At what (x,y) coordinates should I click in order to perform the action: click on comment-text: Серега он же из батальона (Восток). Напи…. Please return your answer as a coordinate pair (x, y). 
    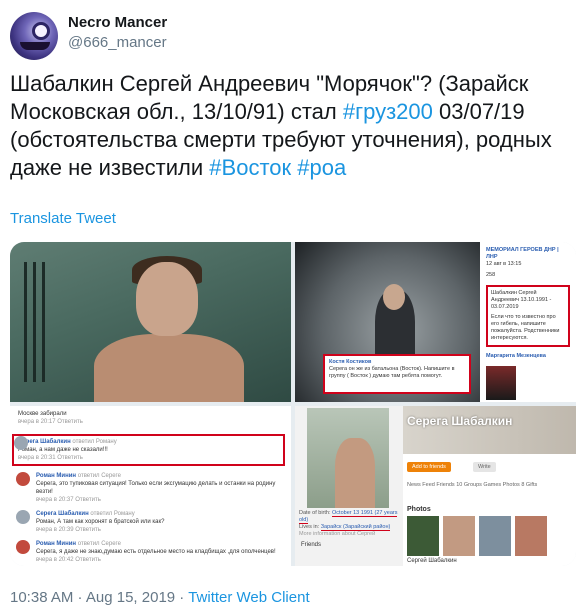
    Looking at the image, I should click on (392, 372).